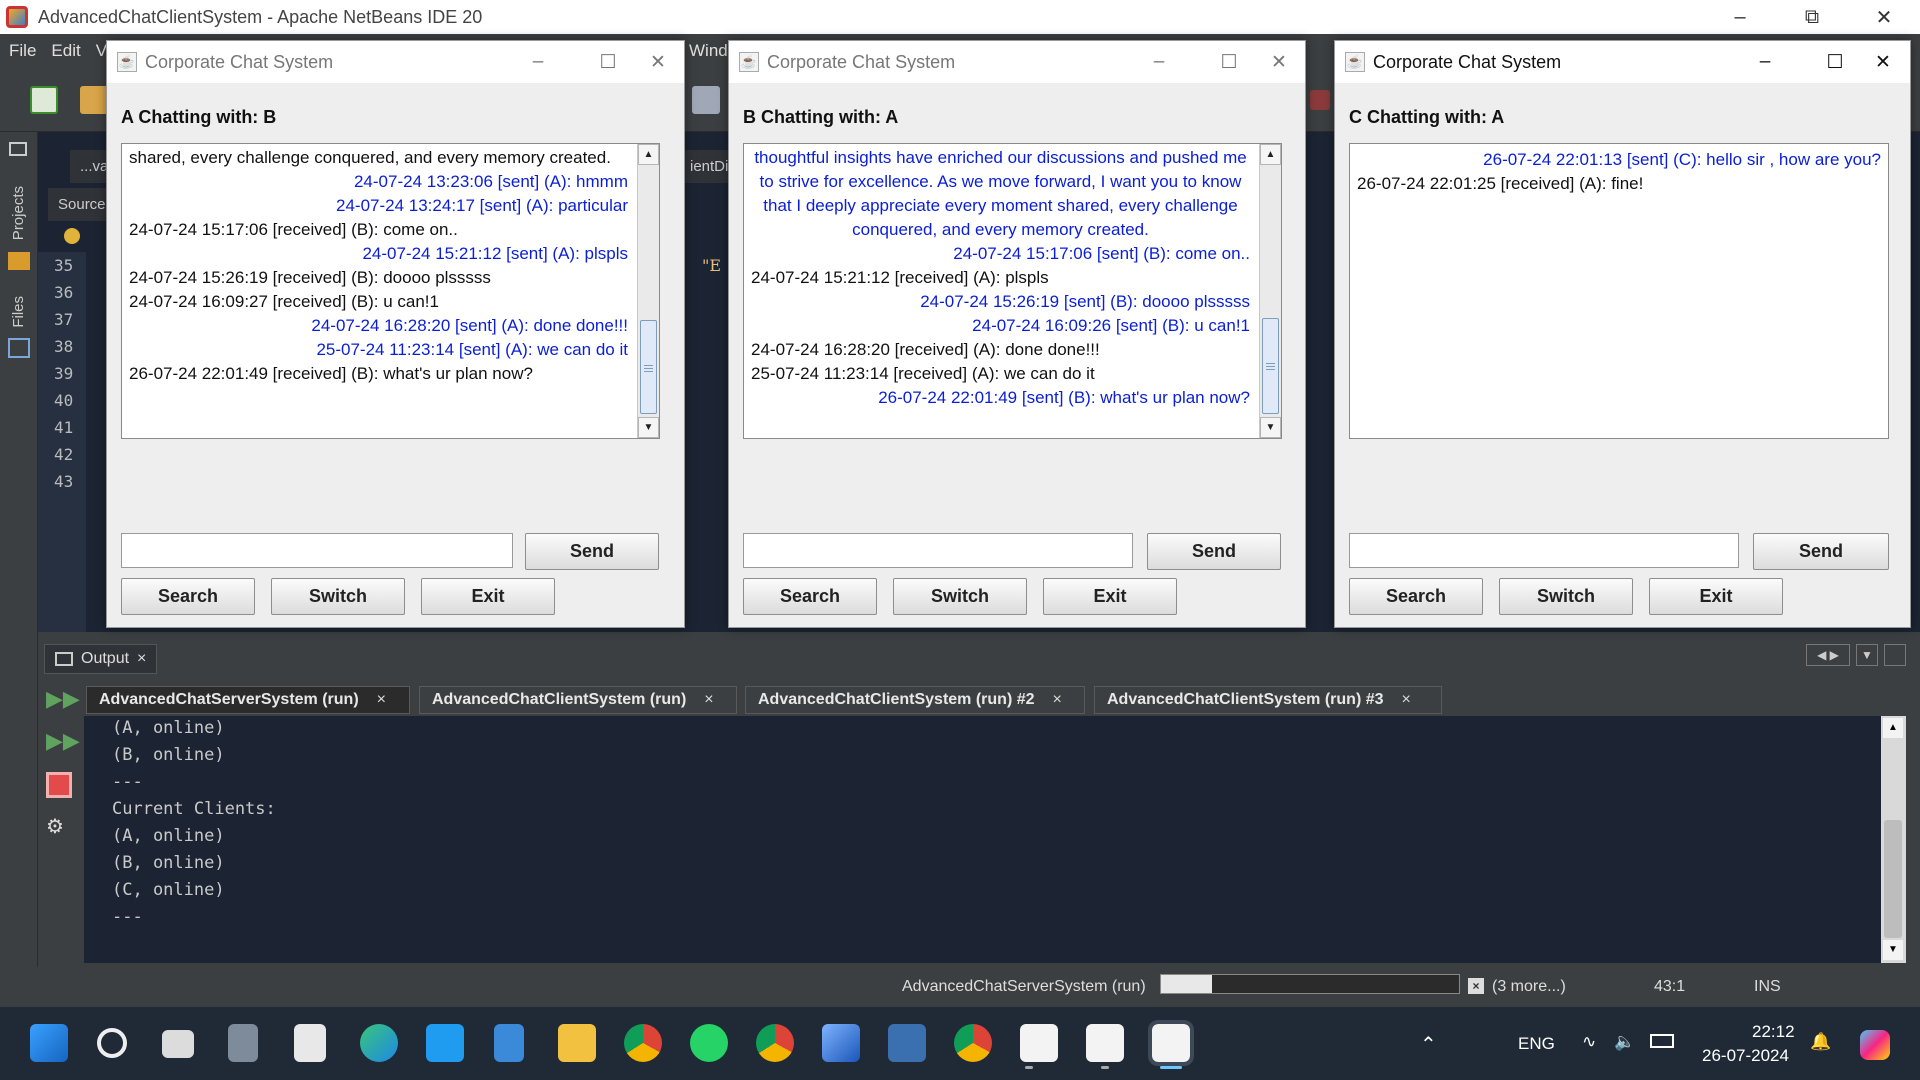 Image resolution: width=1920 pixels, height=1080 pixels. Describe the element at coordinates (19, 261) in the screenshot. I see `projects-icon` at that location.